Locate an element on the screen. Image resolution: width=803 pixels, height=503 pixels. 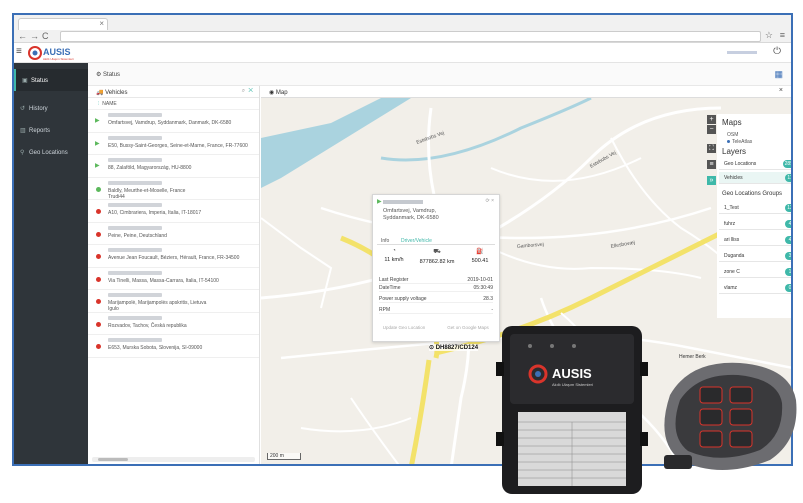
power-icon: ⏻ is located at coordinates (777, 51).